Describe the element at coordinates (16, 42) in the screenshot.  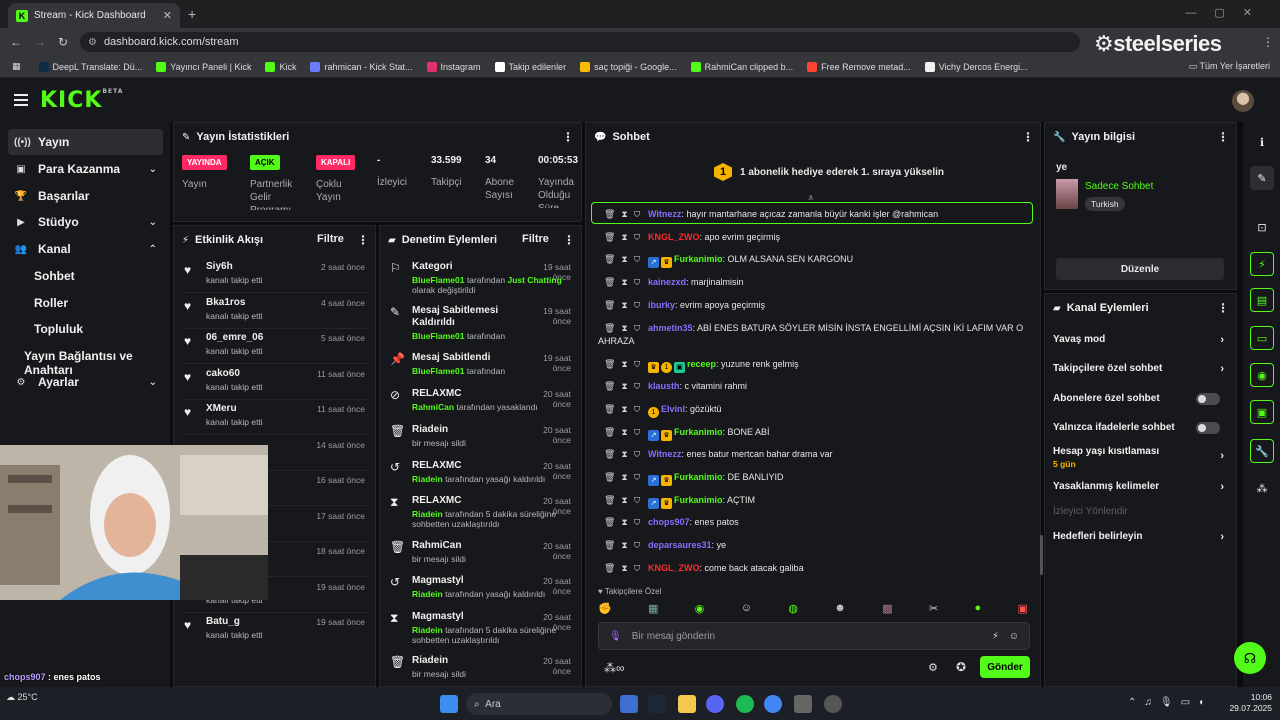
I see `back-icon: ←` at that location.